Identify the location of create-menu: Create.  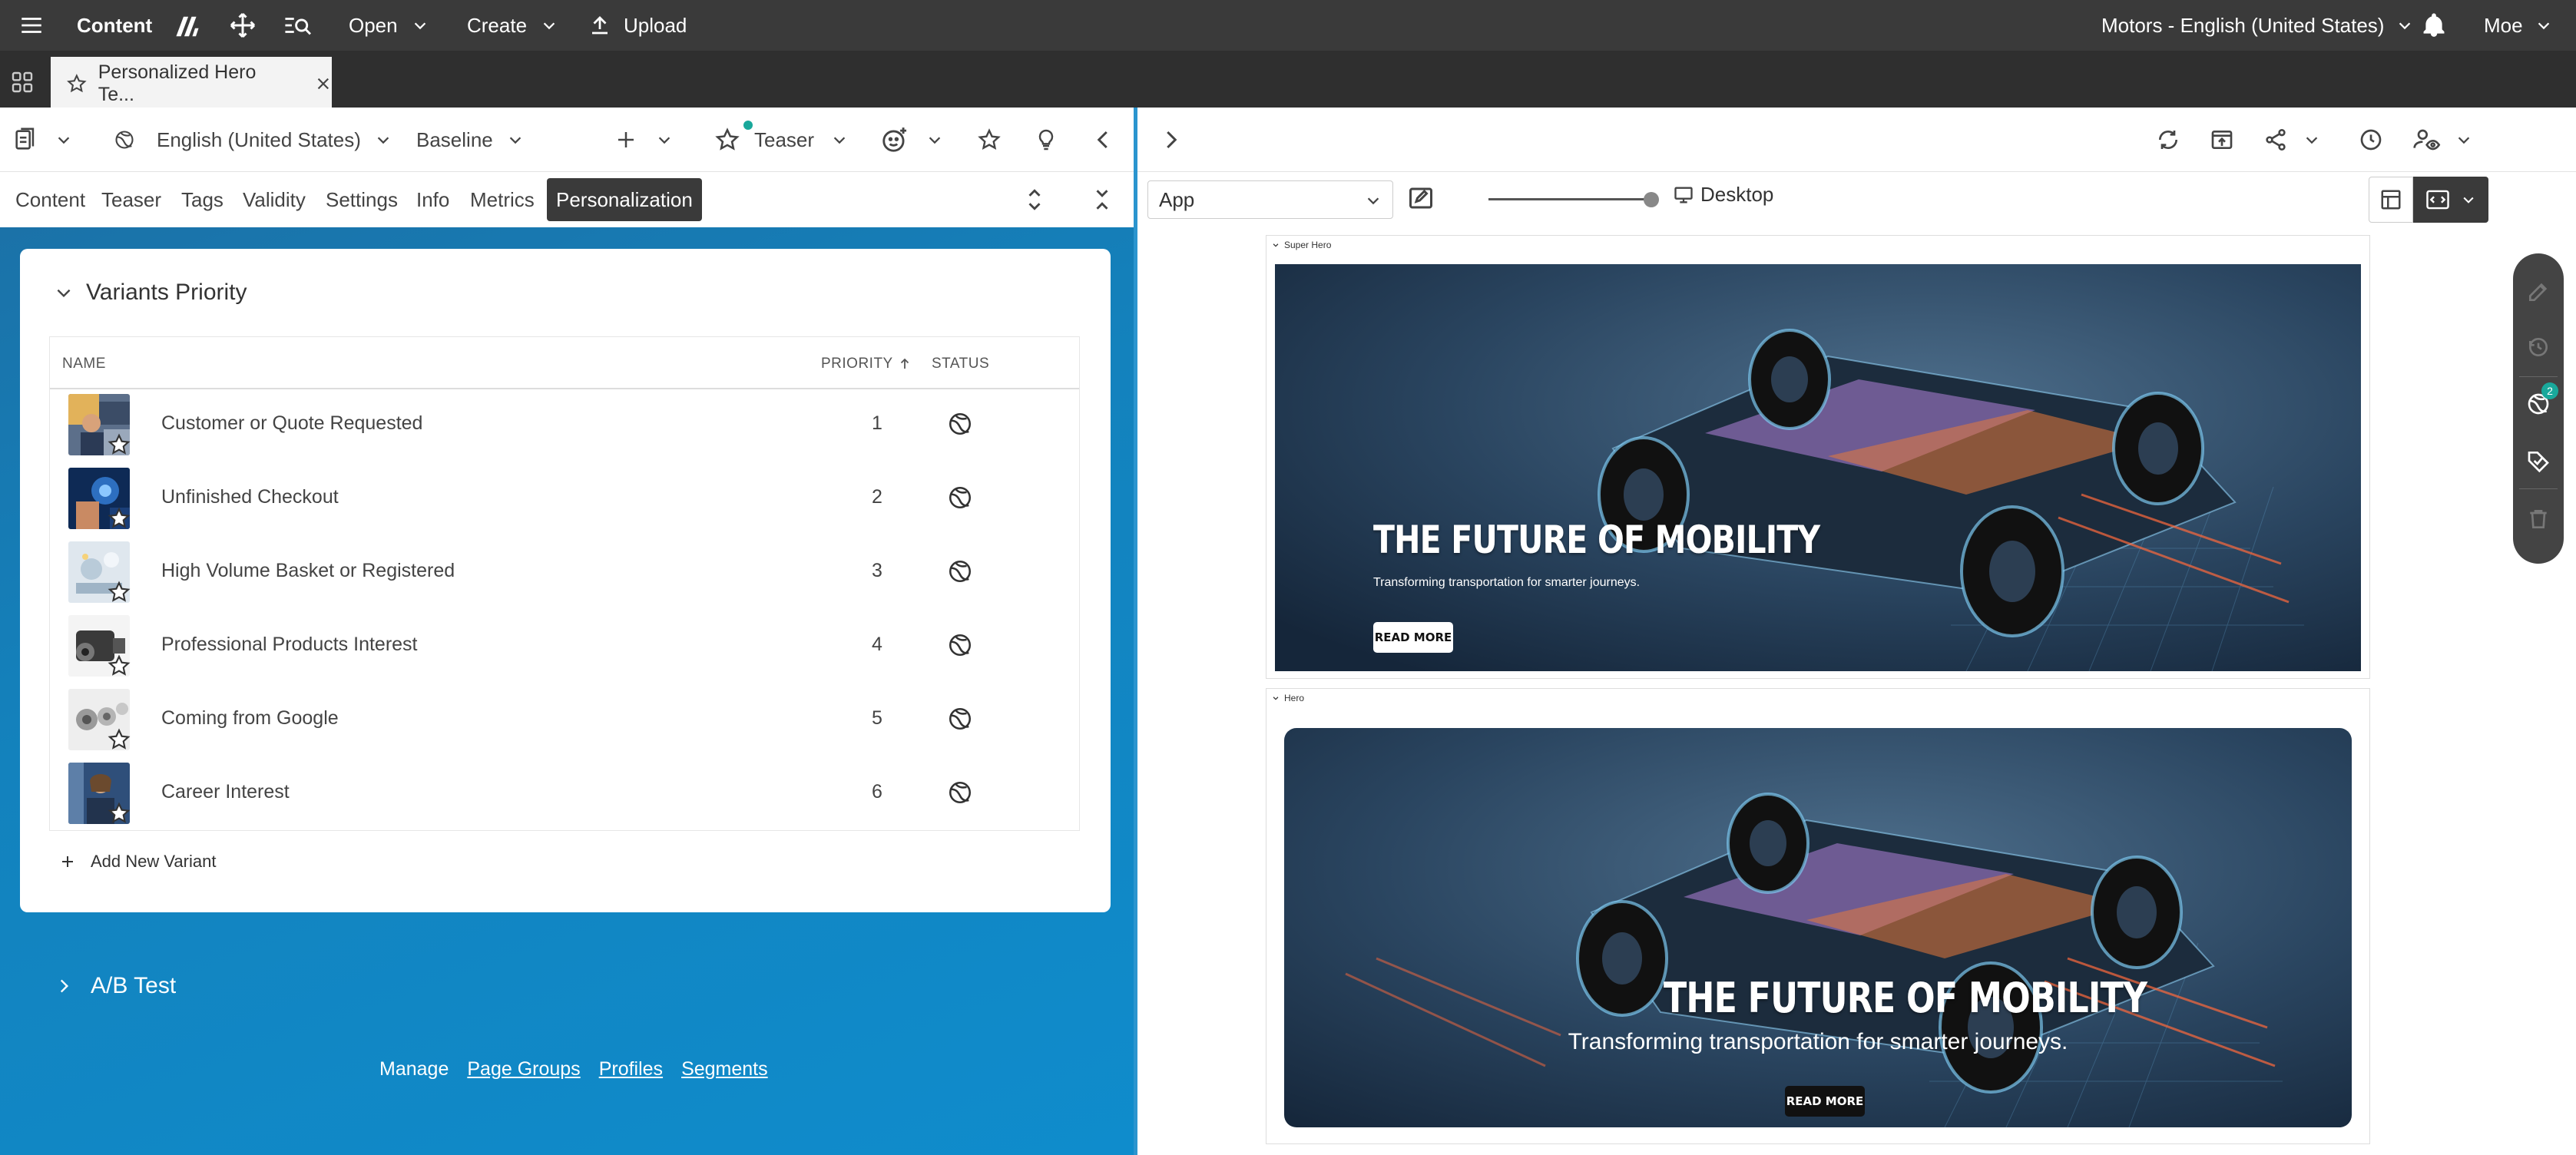
(512, 25).